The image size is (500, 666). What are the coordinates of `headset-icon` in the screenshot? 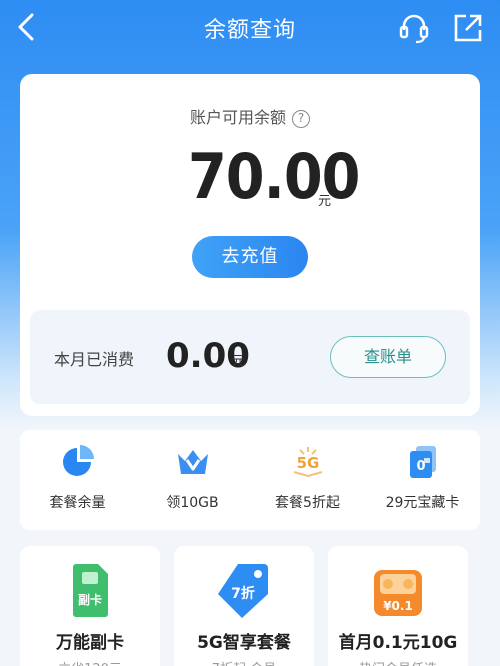 It's located at (414, 28).